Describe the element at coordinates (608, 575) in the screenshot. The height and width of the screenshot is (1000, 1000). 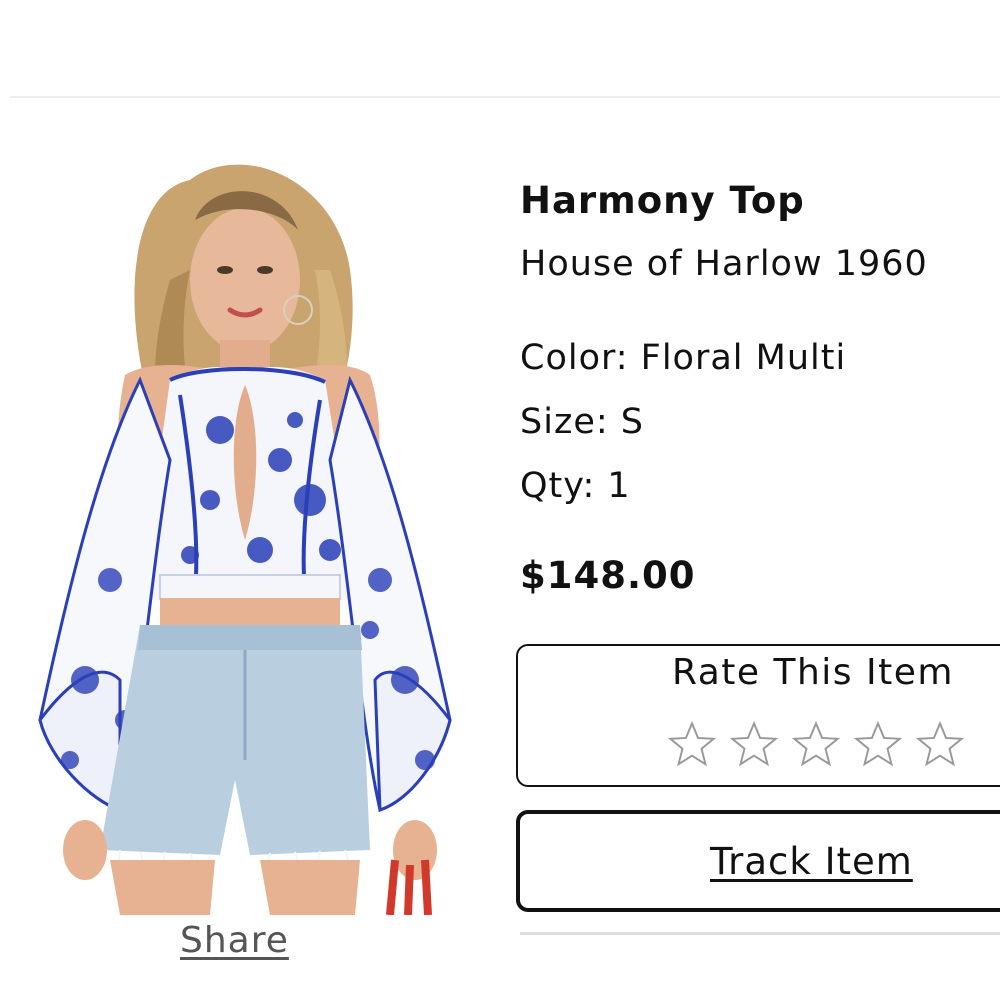
I see `product-price: $148.00` at that location.